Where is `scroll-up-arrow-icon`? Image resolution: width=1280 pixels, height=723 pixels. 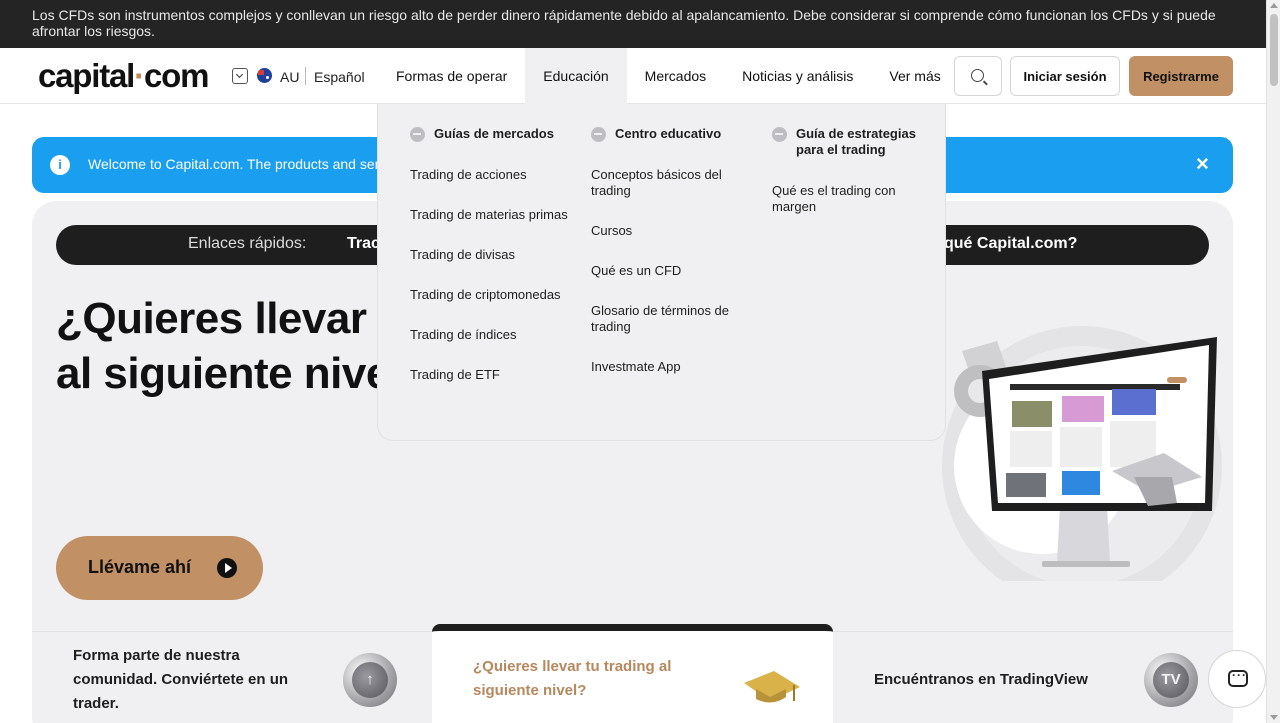 scroll-up-arrow-icon is located at coordinates (1274, 5).